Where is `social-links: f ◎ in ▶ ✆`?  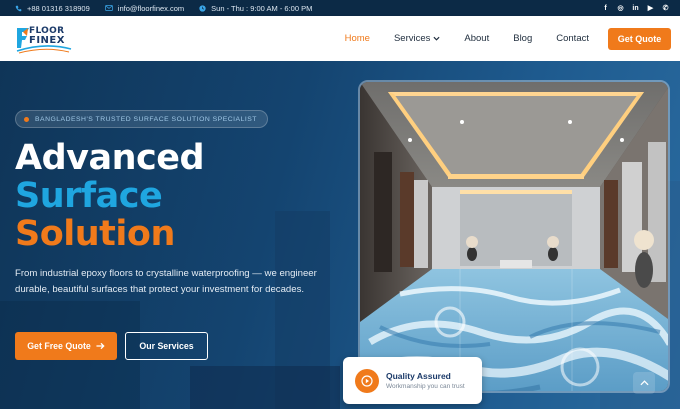
social-links: f ◎ in ▶ ✆ is located at coordinates (635, 8).